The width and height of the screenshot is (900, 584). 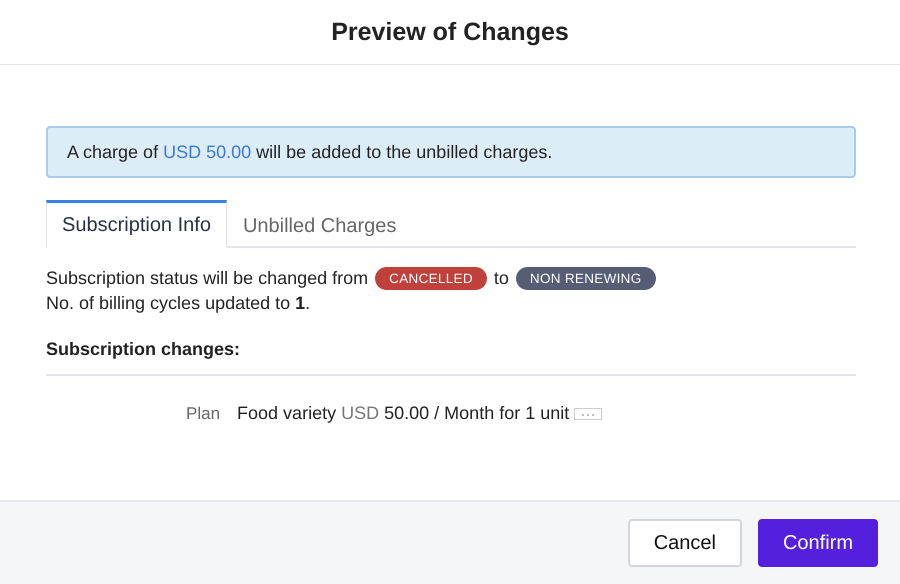 I want to click on status-badge: NON RENEWING, so click(x=586, y=278).